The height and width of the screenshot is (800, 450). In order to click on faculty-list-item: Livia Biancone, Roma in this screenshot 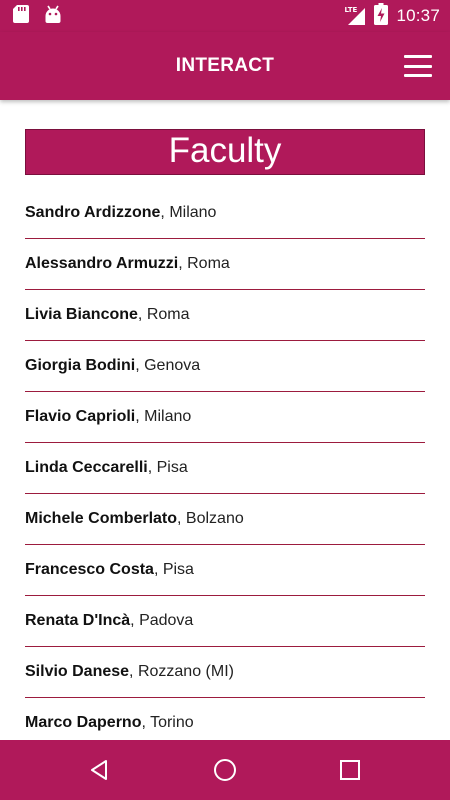, I will do `click(225, 315)`.